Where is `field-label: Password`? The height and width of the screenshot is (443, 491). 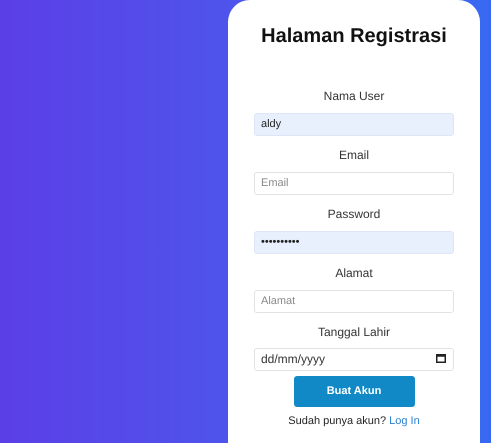 field-label: Password is located at coordinates (354, 214).